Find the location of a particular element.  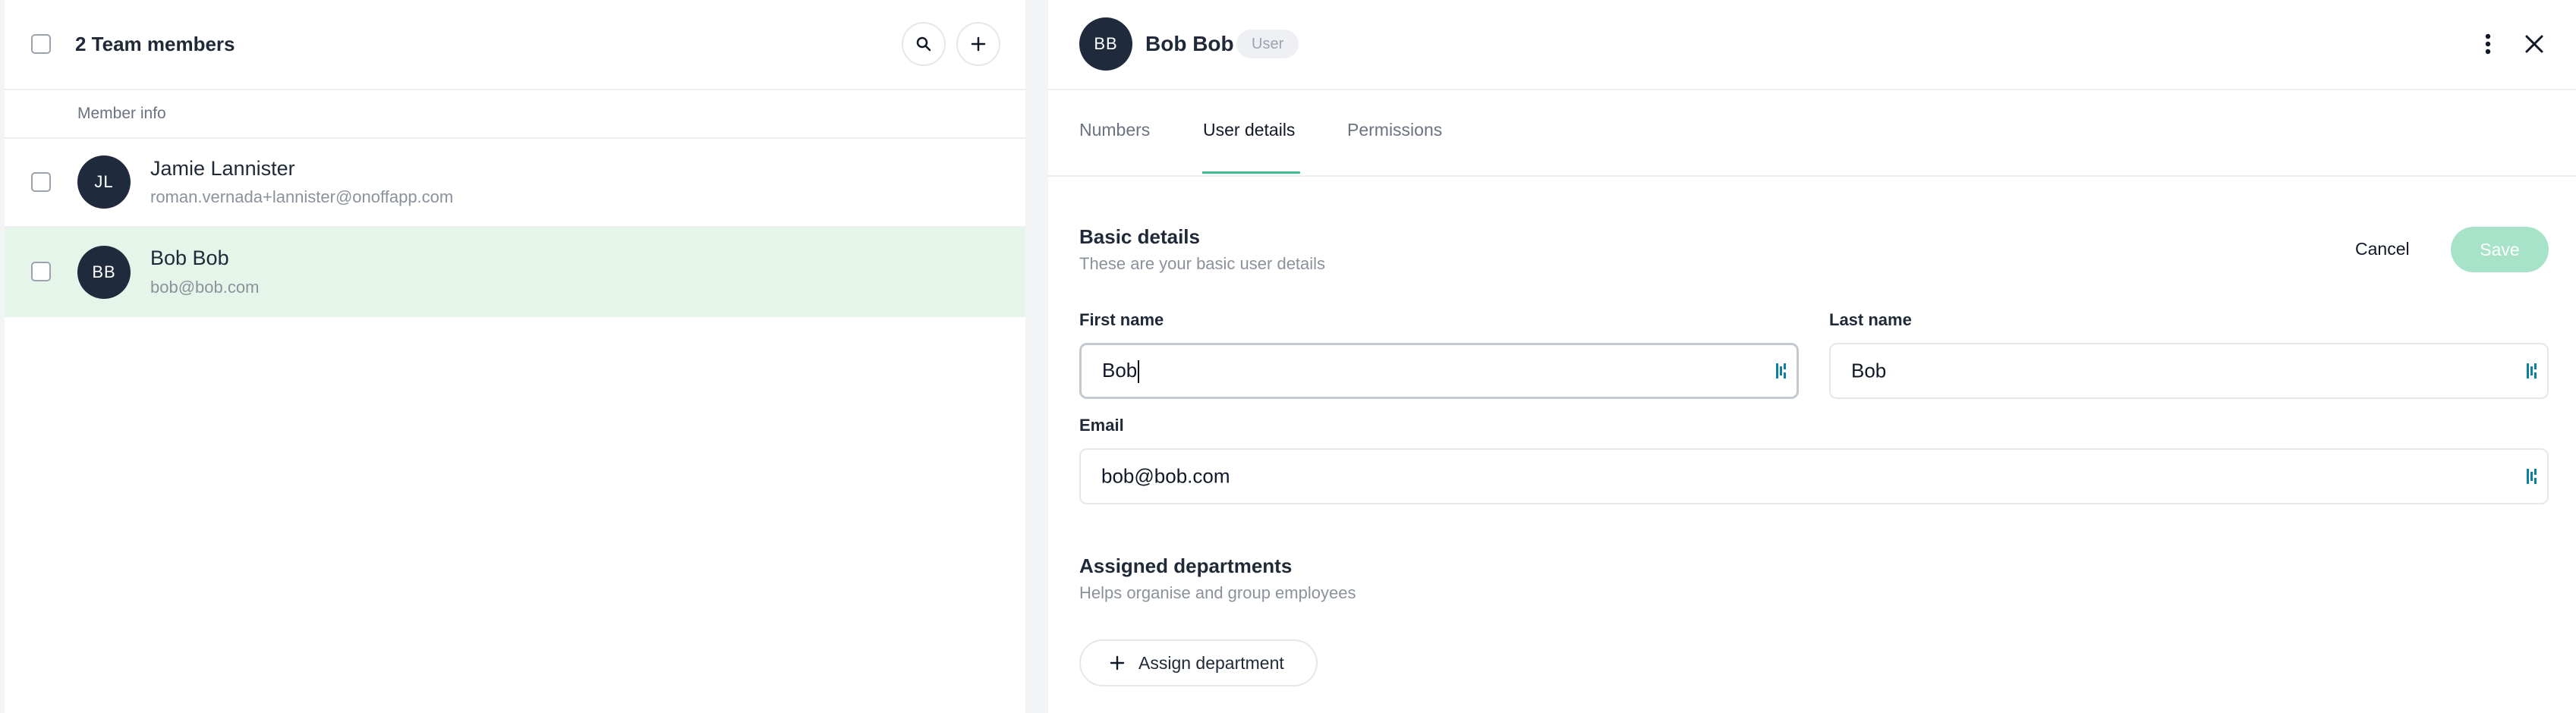

last-name-field: Bob is located at coordinates (2189, 371).